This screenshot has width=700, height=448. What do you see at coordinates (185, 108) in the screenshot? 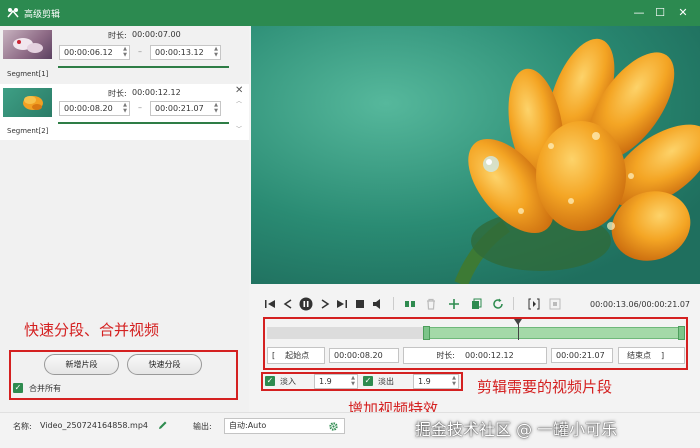
I see `segment-end-input: 00:00:21.07 ▲ ▼` at bounding box center [185, 108].